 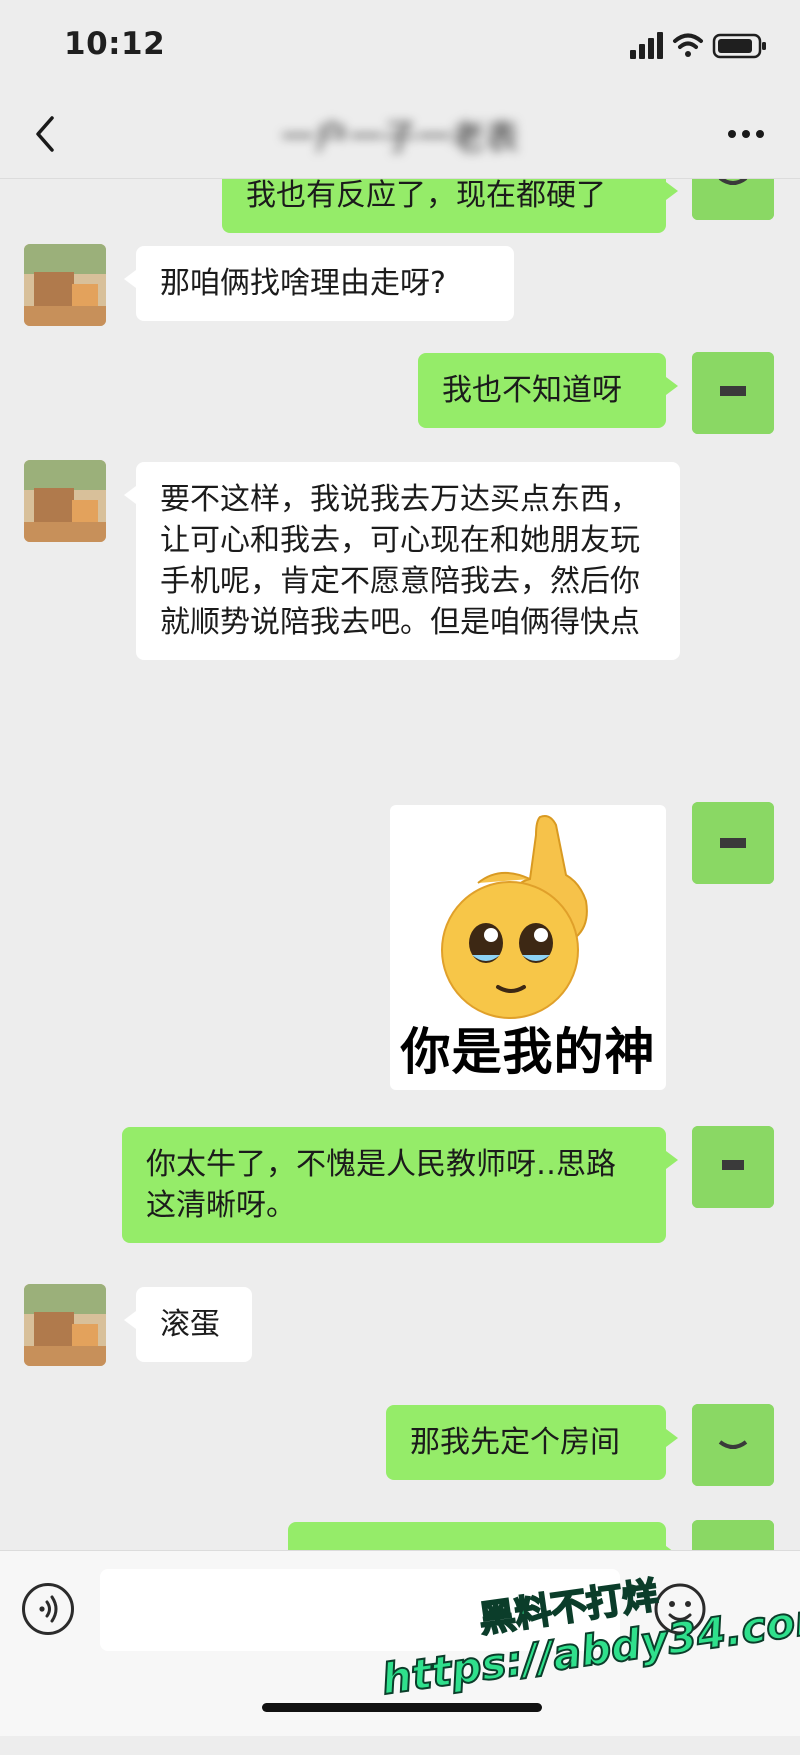 I want to click on message-bubble-sent: 我也不知道呀, so click(x=548, y=390).